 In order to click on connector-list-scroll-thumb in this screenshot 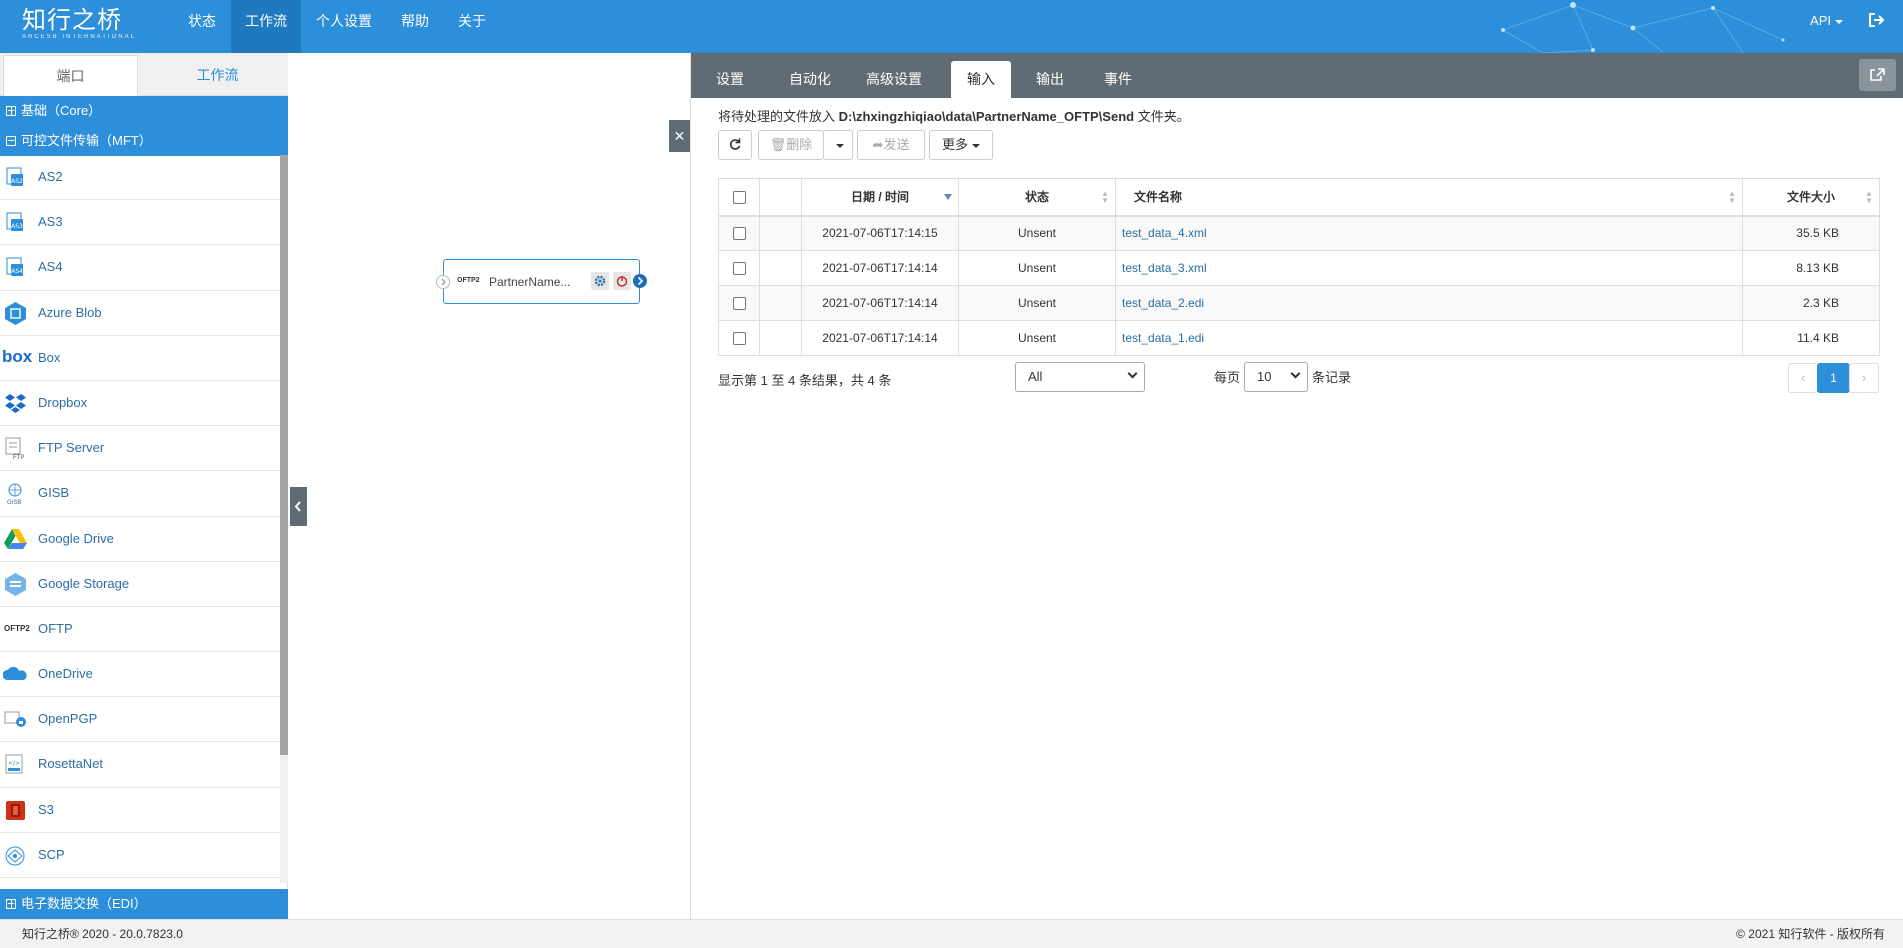, I will do `click(284, 455)`.